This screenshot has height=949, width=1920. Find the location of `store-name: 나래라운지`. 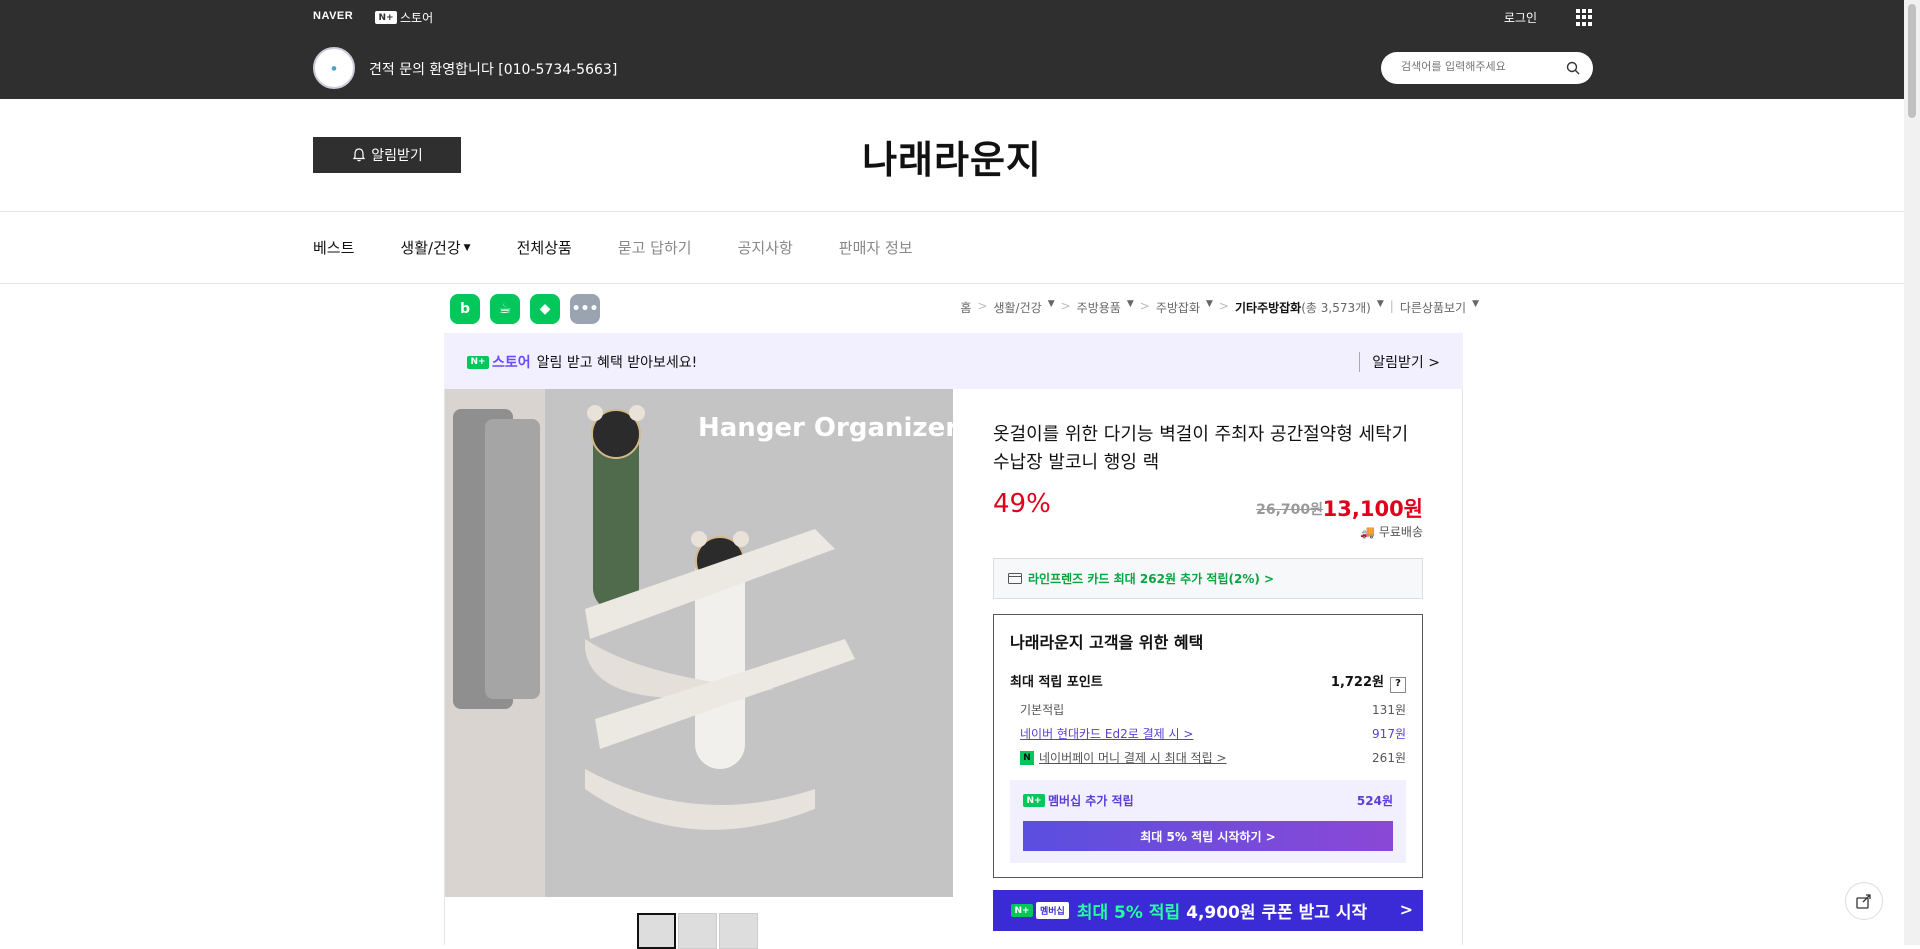

store-name: 나래라운지 is located at coordinates (952, 156).